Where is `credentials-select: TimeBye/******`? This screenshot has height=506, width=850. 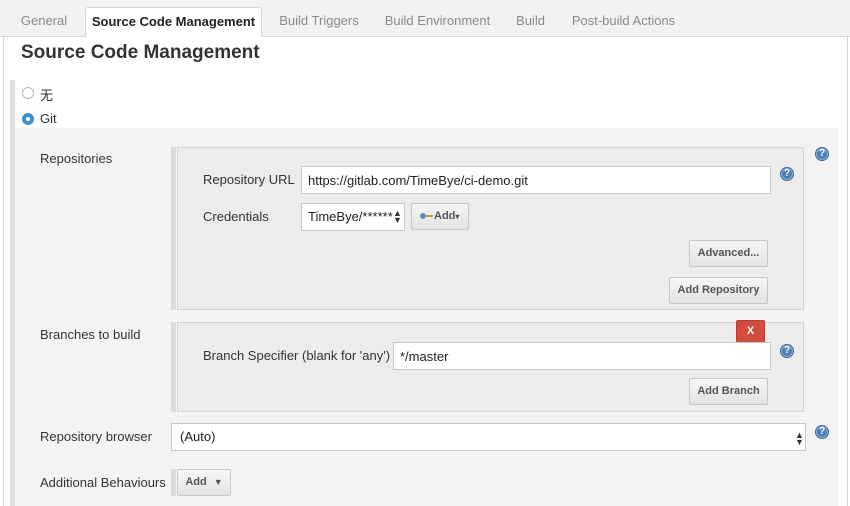
credentials-select: TimeBye/****** is located at coordinates (353, 217).